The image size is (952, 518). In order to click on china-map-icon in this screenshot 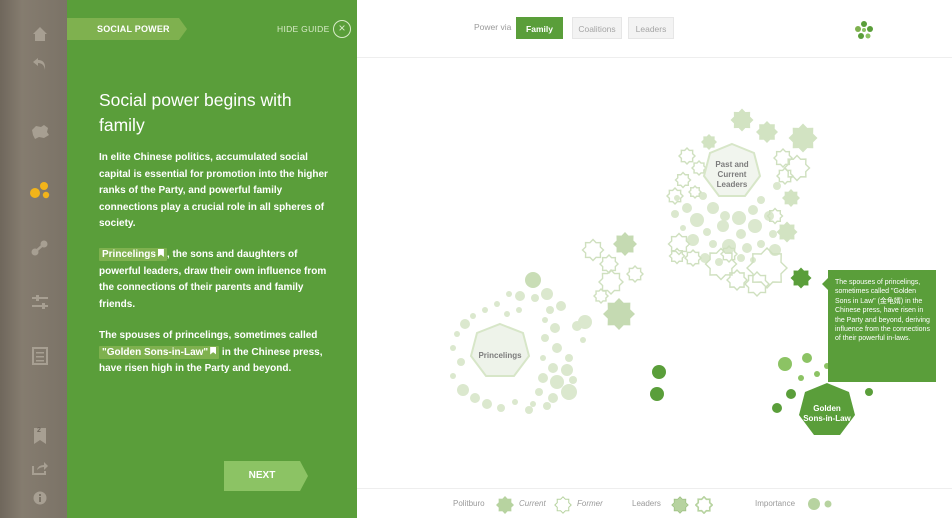, I will do `click(40, 132)`.